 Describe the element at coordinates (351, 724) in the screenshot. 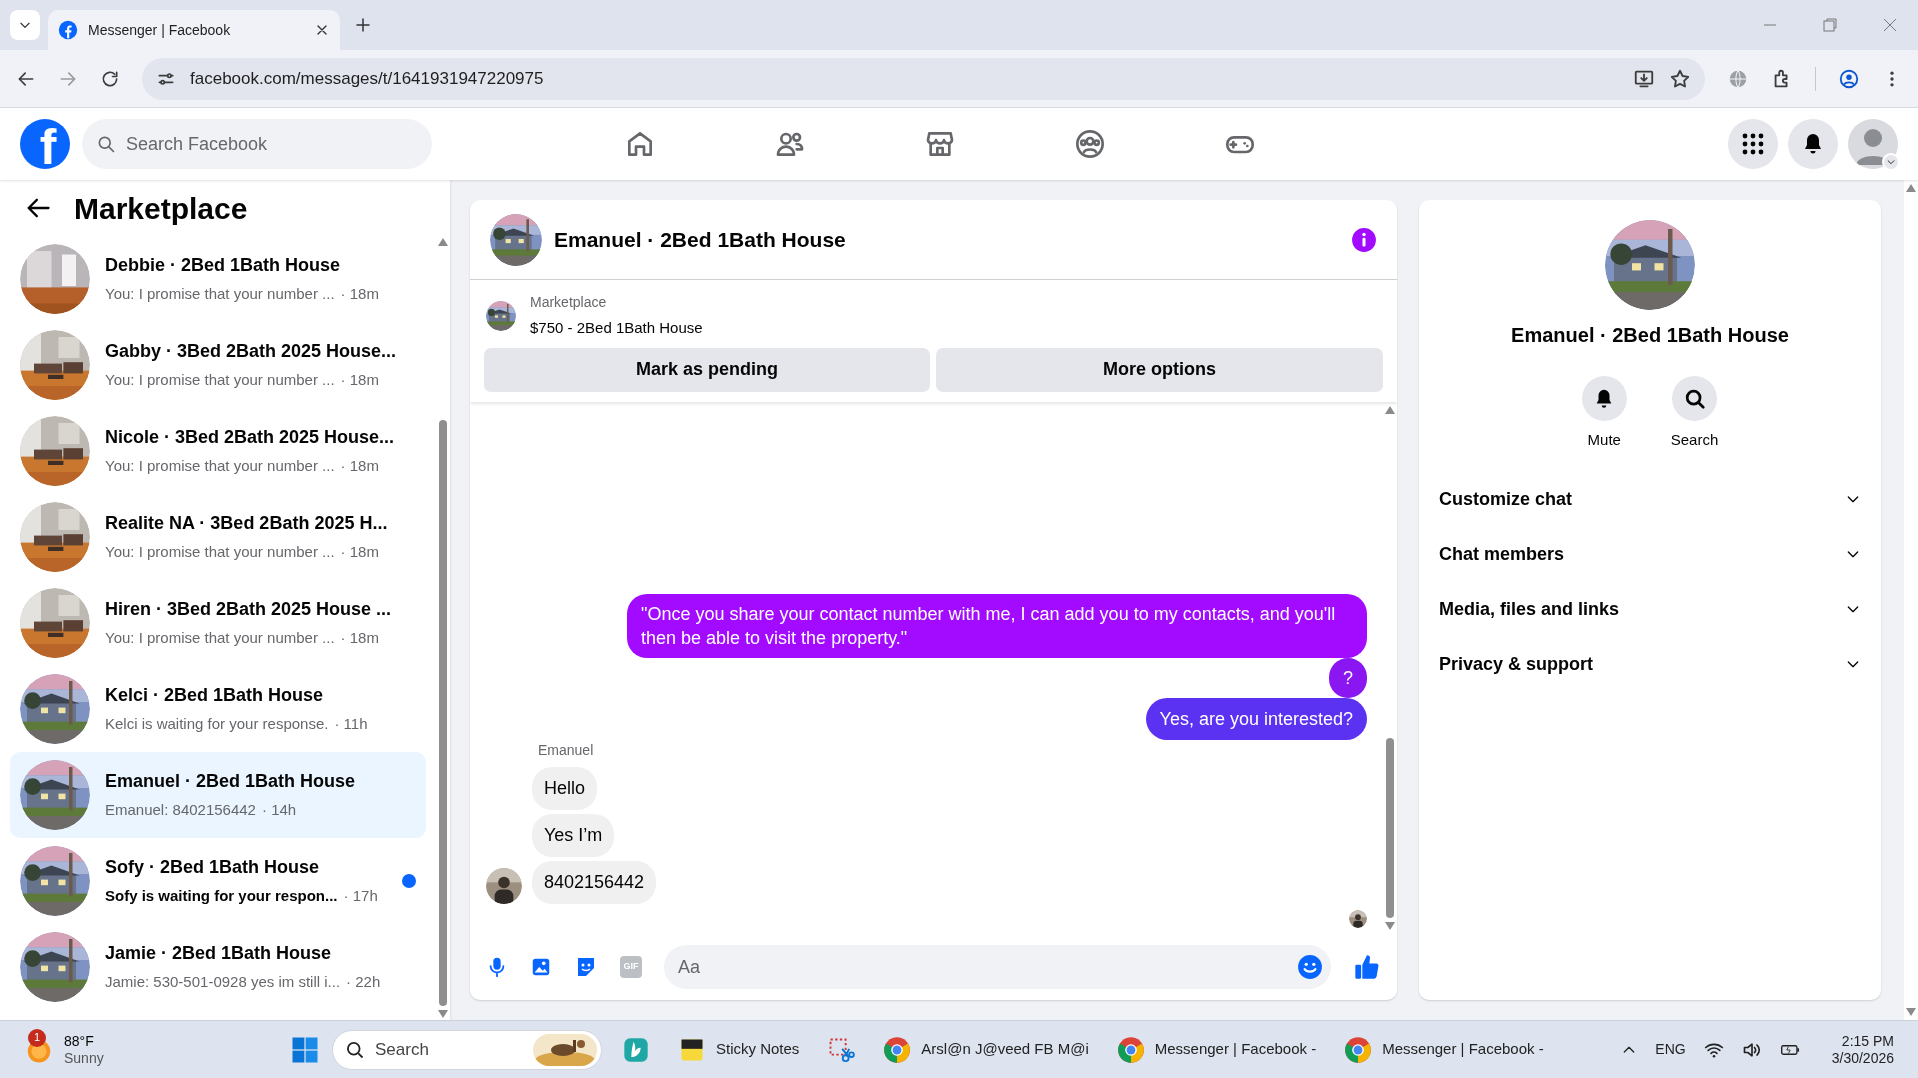

I see `conversation-time: · 11h` at that location.